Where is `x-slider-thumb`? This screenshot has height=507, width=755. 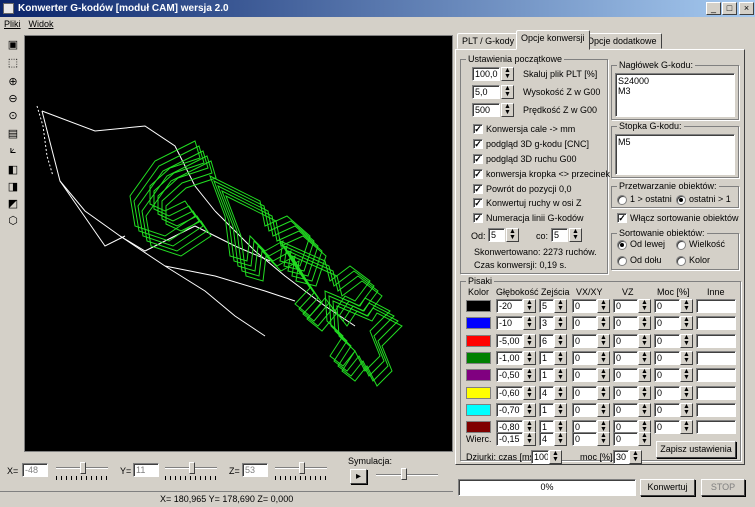
x-slider-thumb is located at coordinates (83, 468).